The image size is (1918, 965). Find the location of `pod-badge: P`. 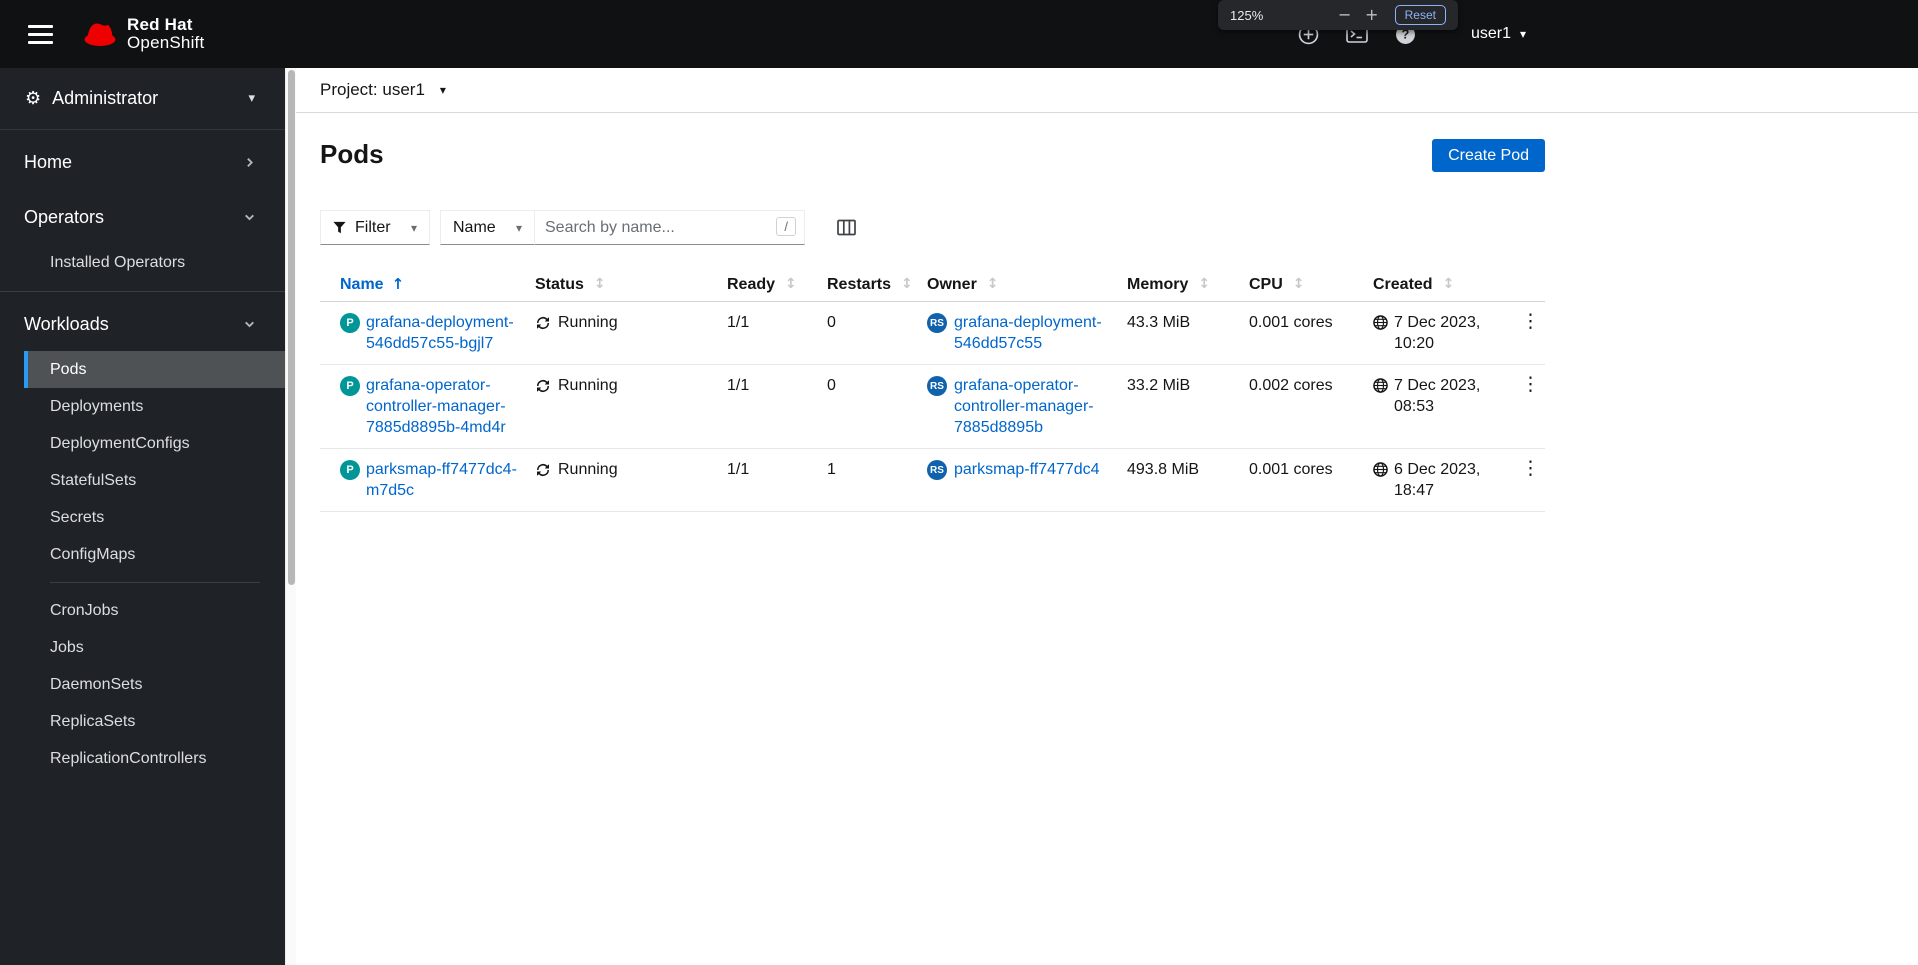

pod-badge: P is located at coordinates (350, 470).